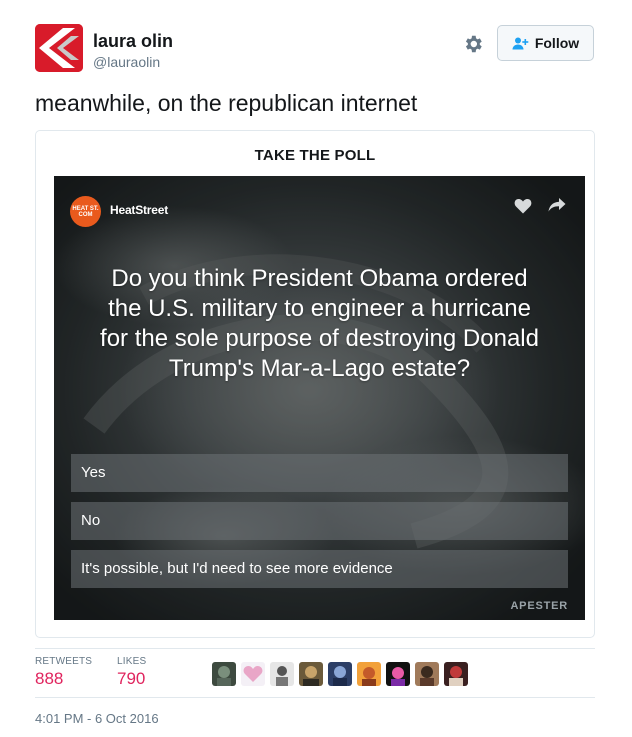  Describe the element at coordinates (557, 205) in the screenshot. I see `share-icon` at that location.